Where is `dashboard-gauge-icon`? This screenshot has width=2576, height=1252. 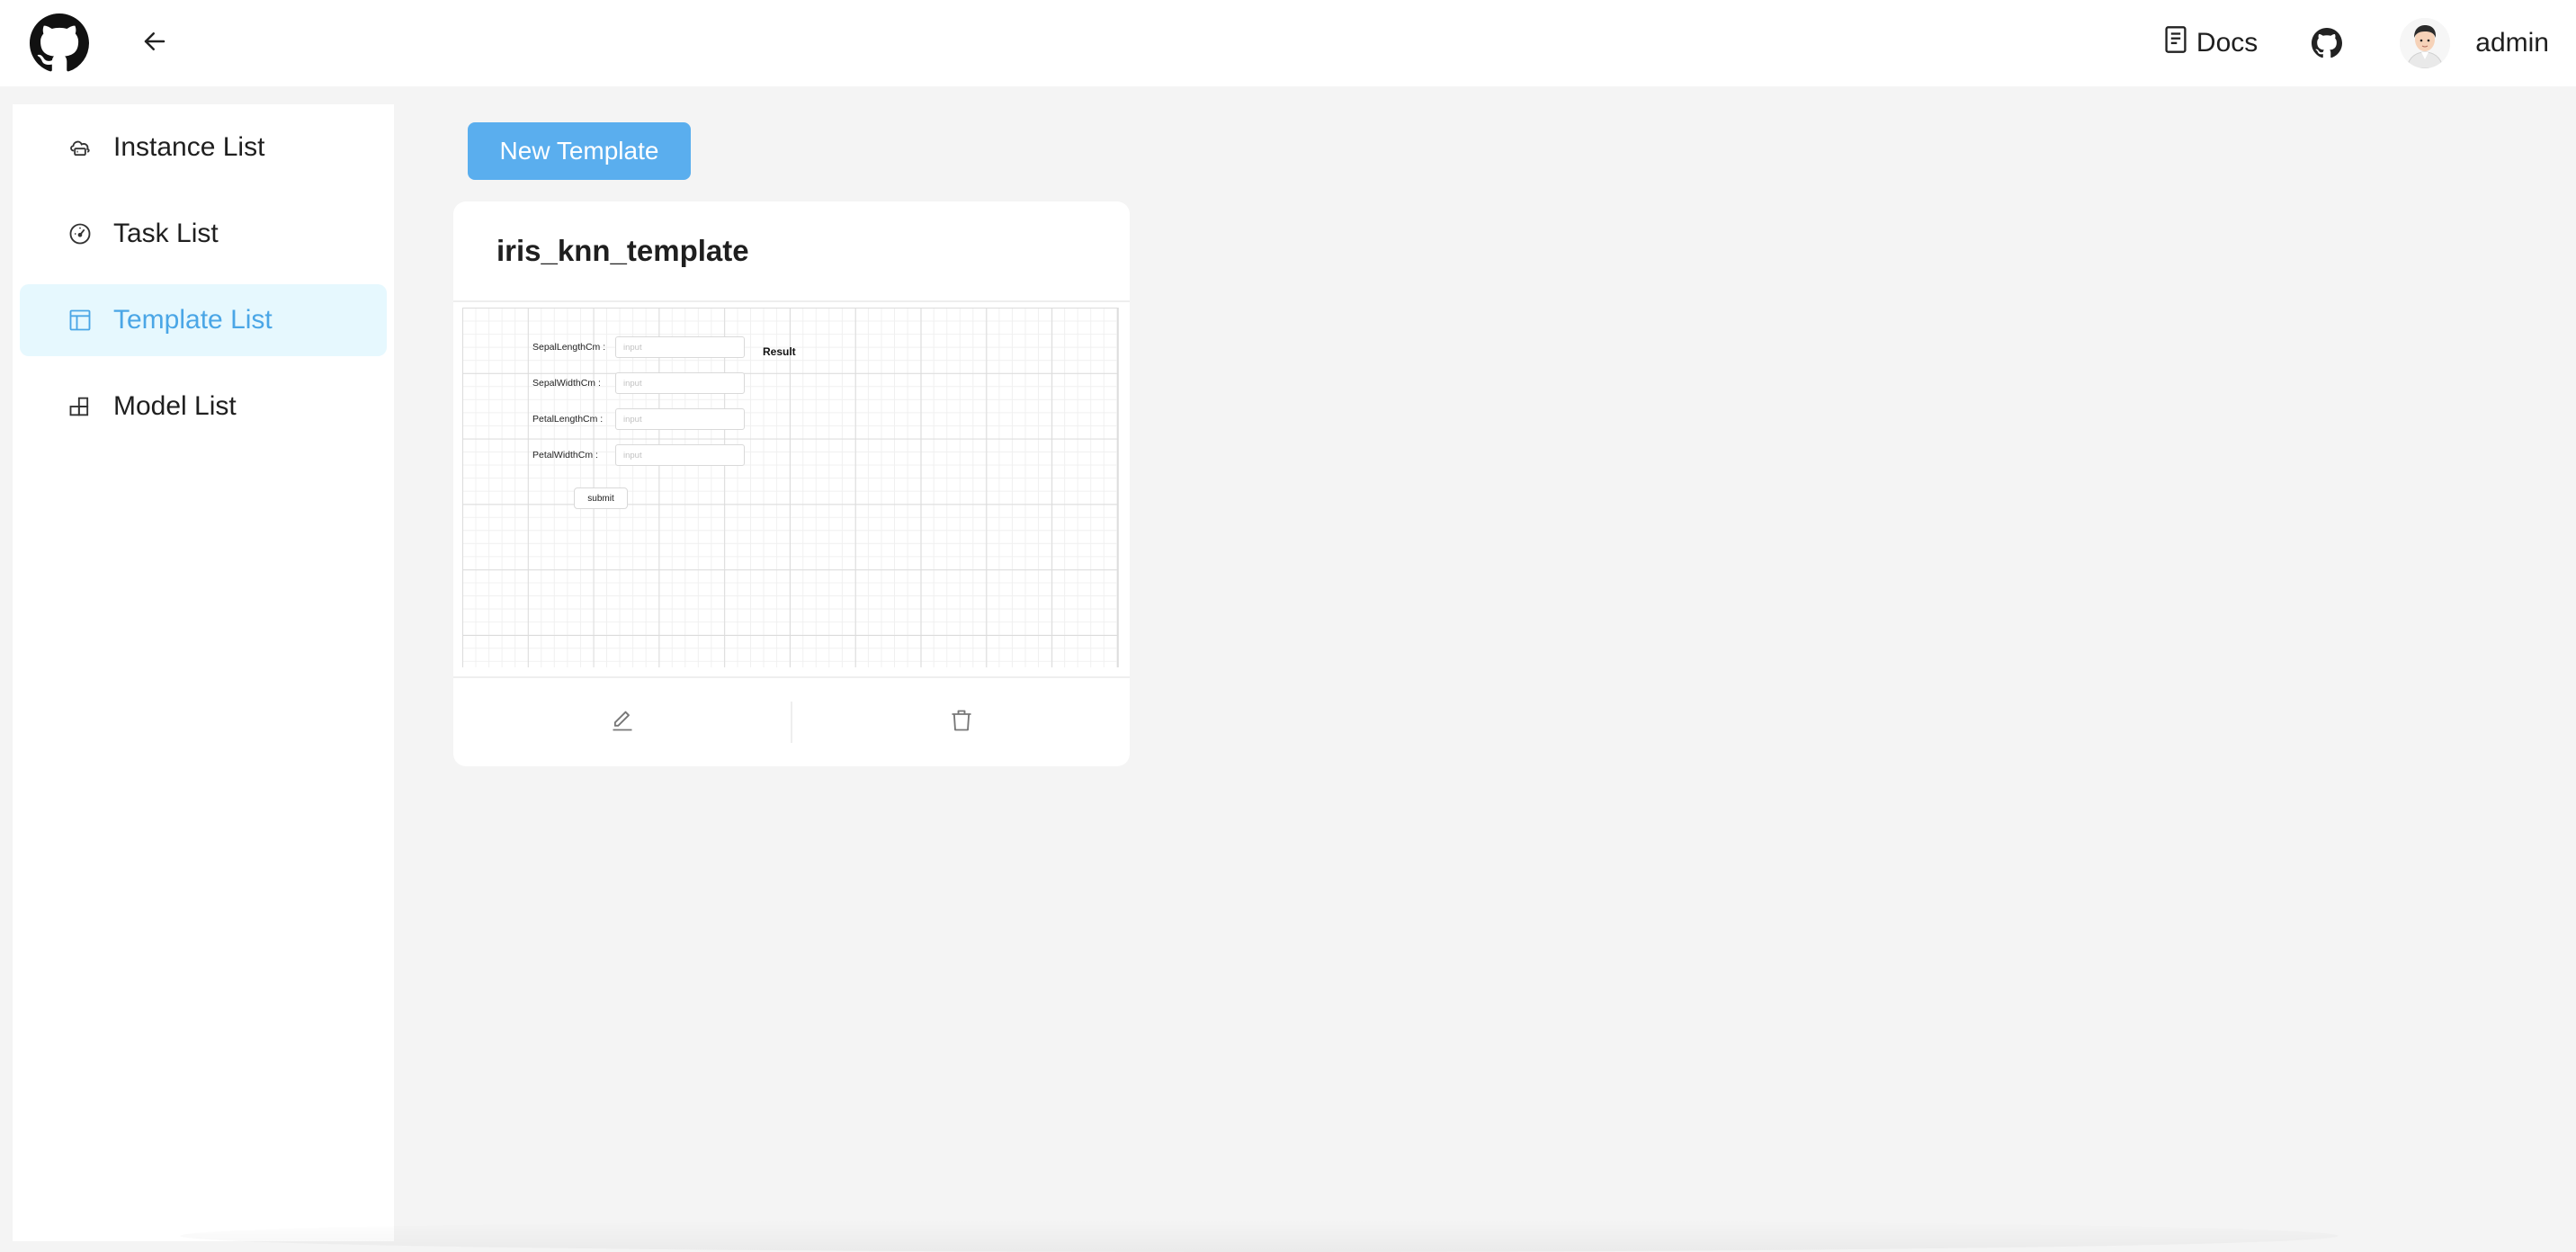
dashboard-gauge-icon is located at coordinates (80, 233).